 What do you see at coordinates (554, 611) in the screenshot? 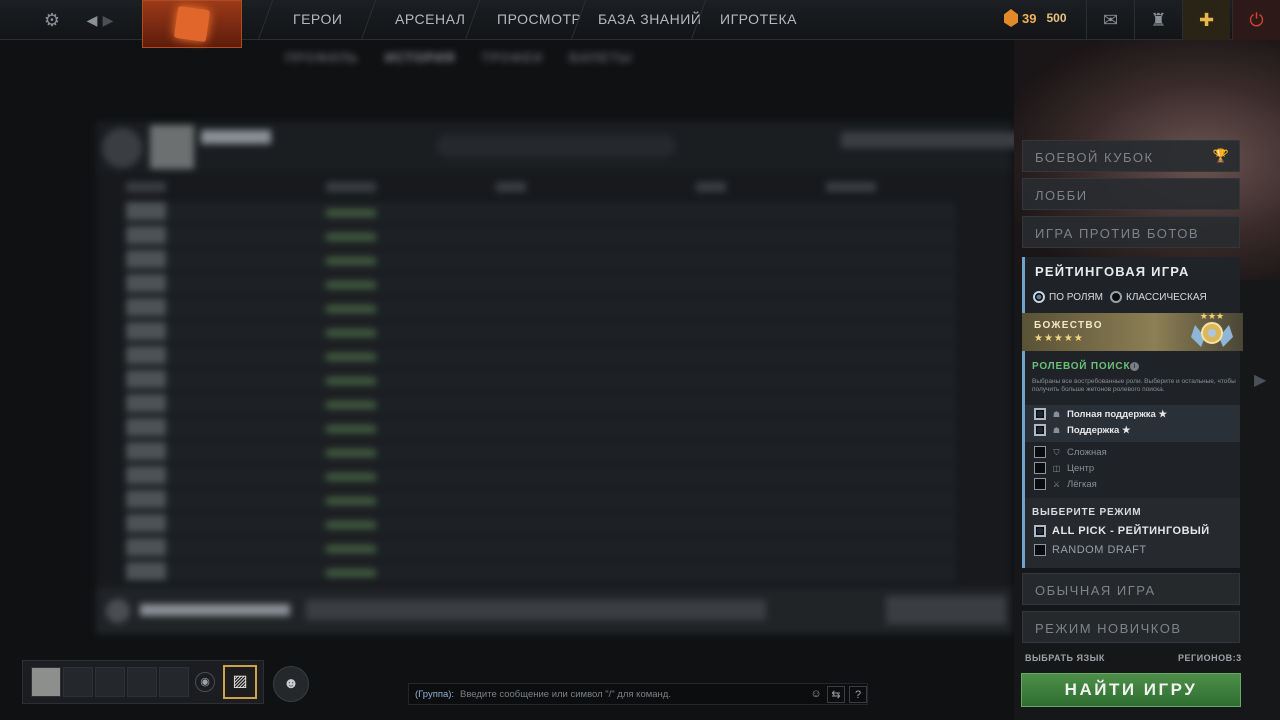
I see `more-stats-banner` at bounding box center [554, 611].